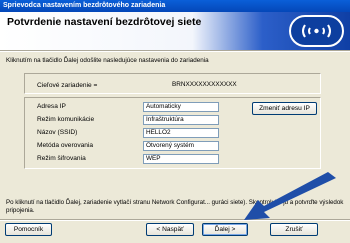  I want to click on setting-label-ssid: Názov (SSID), so click(57, 132).